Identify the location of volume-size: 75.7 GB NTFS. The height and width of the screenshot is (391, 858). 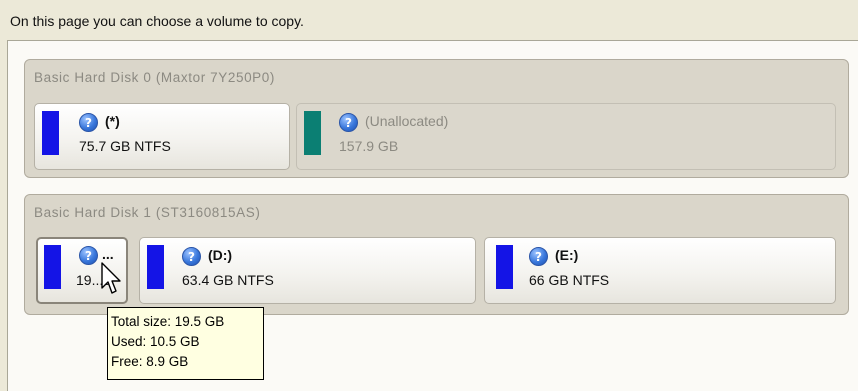
(125, 146).